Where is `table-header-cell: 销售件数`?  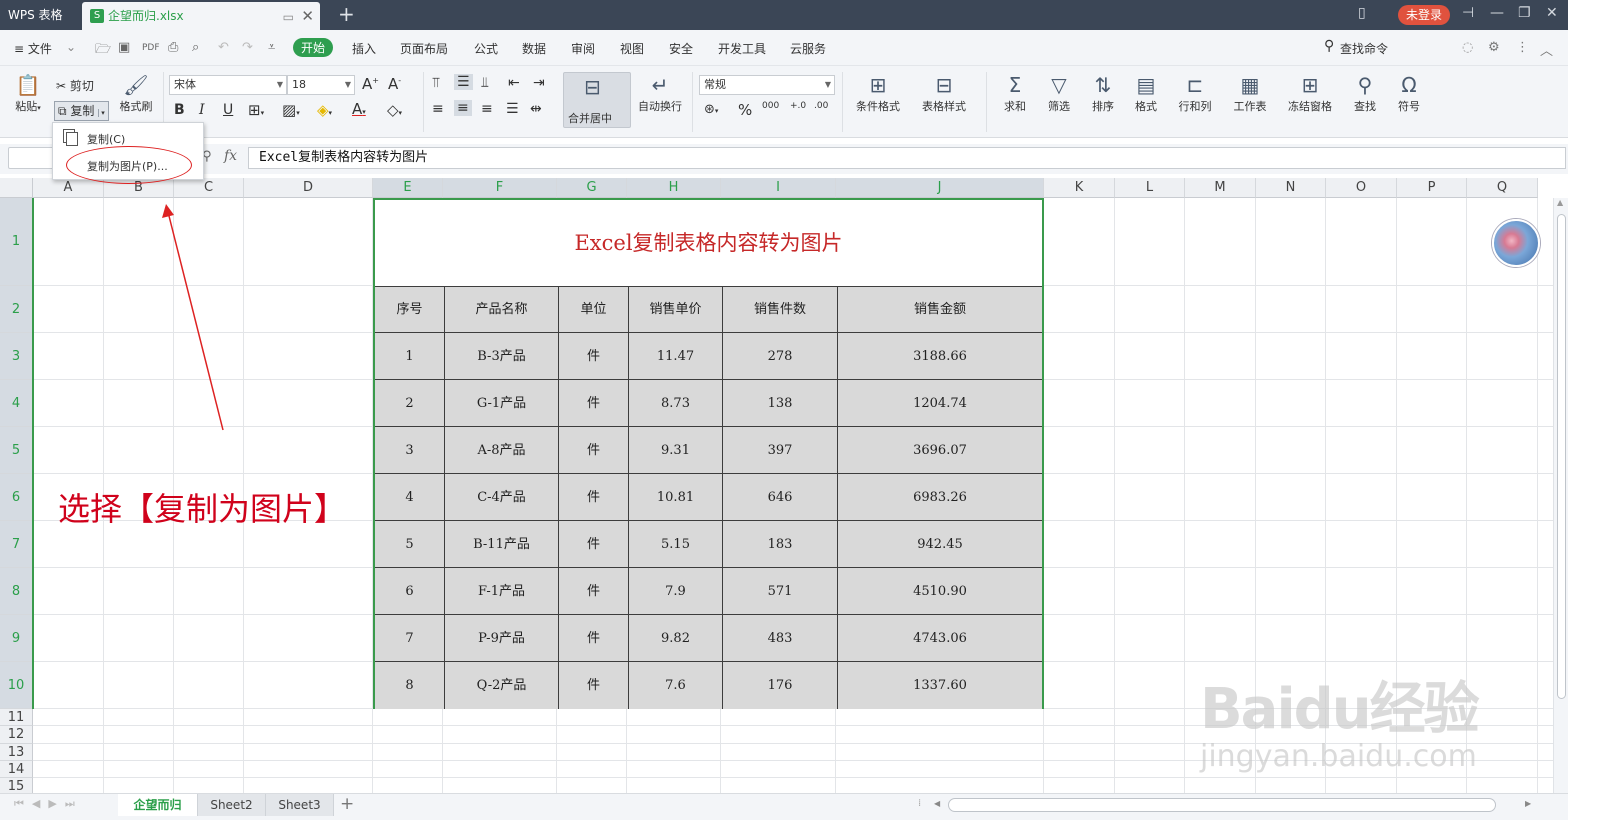 table-header-cell: 销售件数 is located at coordinates (780, 310).